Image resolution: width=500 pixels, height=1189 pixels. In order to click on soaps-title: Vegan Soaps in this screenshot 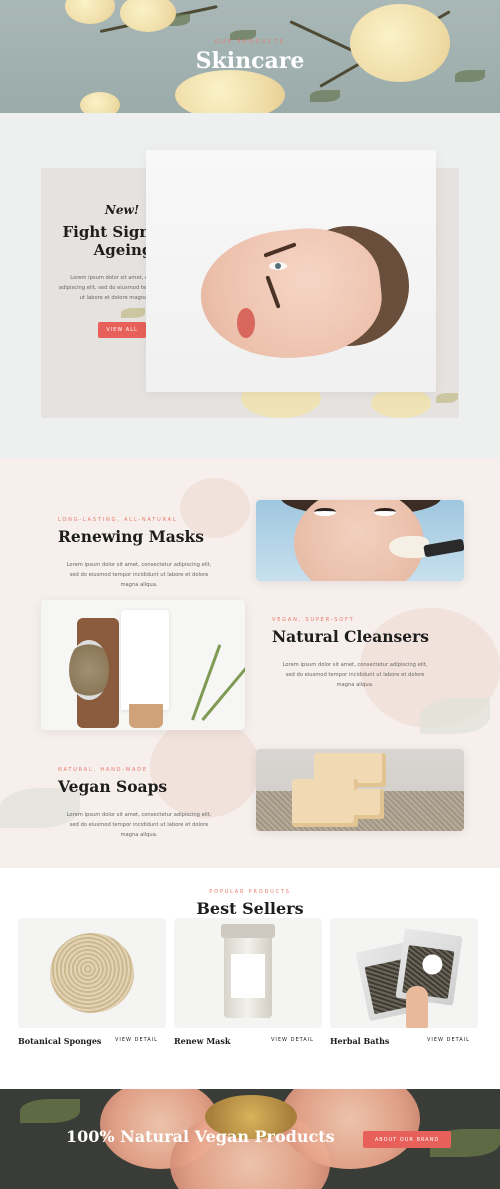, I will do `click(113, 786)`.